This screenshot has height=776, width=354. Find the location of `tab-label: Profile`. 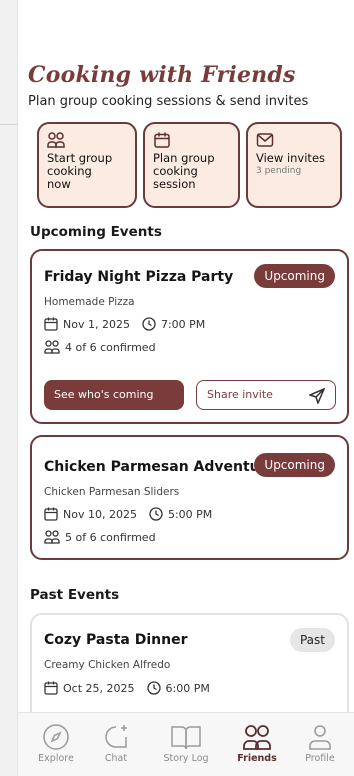

tab-label: Profile is located at coordinates (320, 758).